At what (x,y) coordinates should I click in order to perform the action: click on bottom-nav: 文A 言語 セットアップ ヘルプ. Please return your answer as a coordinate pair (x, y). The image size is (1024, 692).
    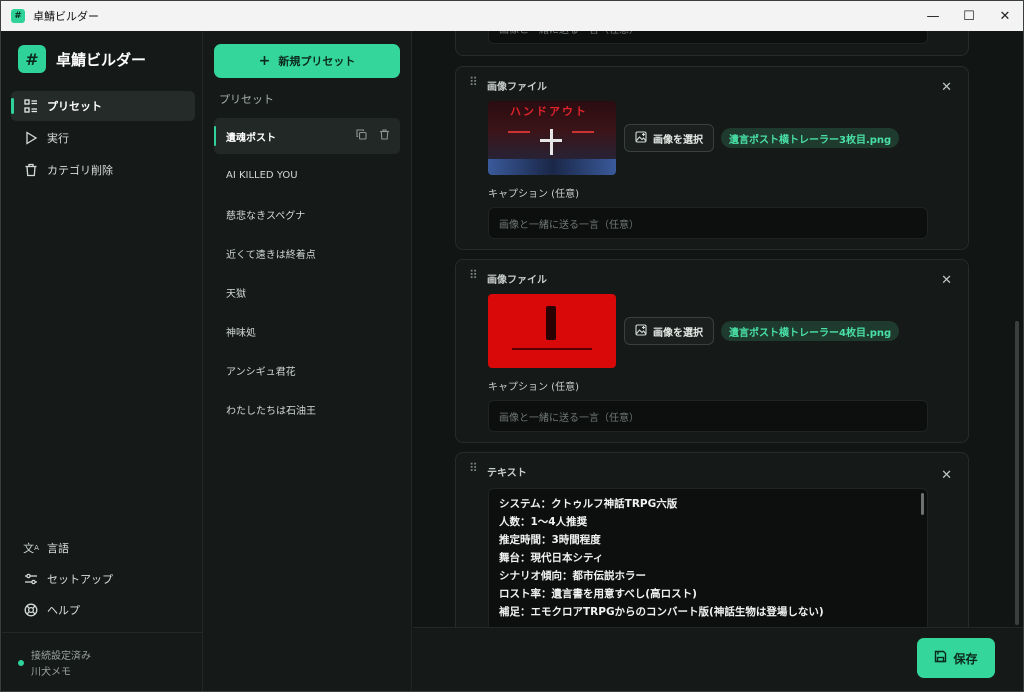
    Looking at the image, I should click on (103, 579).